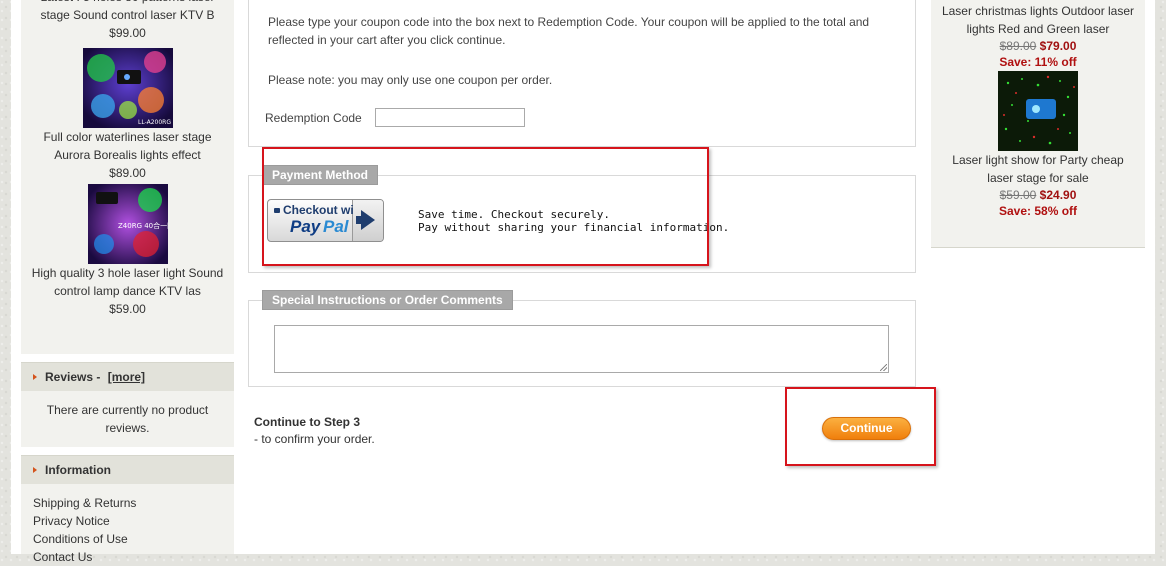 This screenshot has height=566, width=1166. I want to click on reviews-heading: Reviews - [more], so click(127, 376).